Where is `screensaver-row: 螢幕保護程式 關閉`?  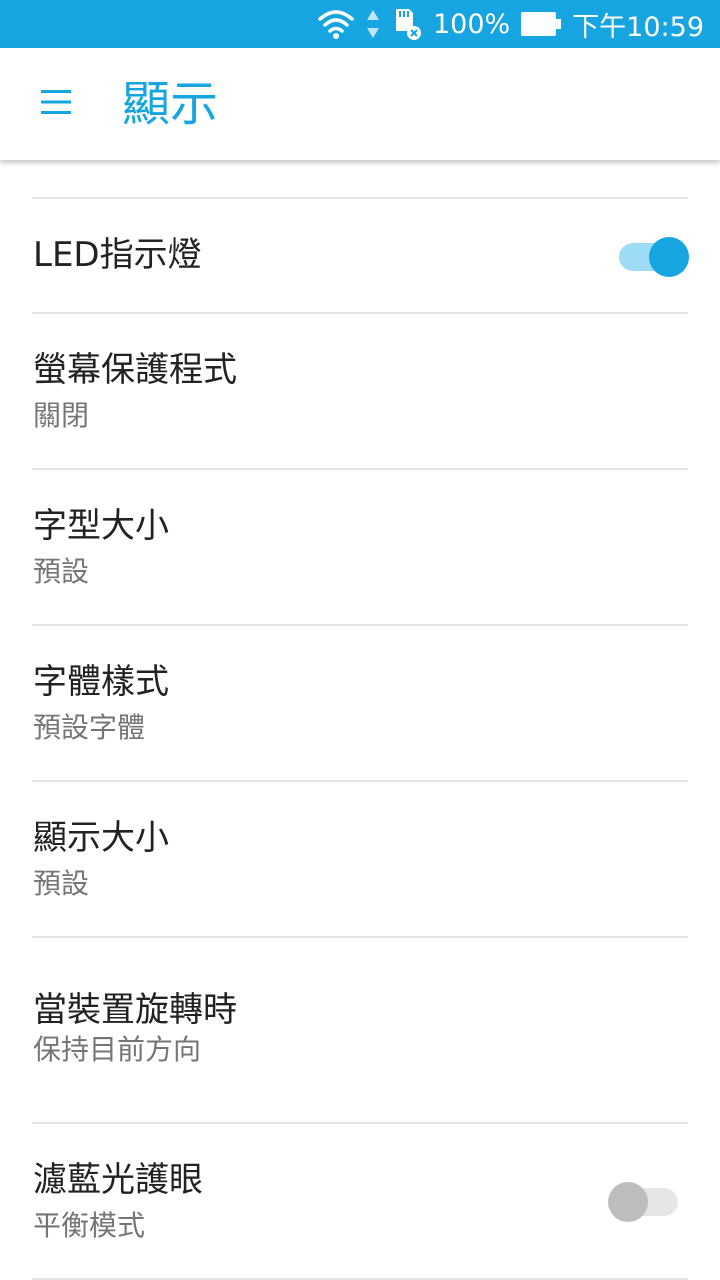
screensaver-row: 螢幕保護程式 關閉 is located at coordinates (360, 391).